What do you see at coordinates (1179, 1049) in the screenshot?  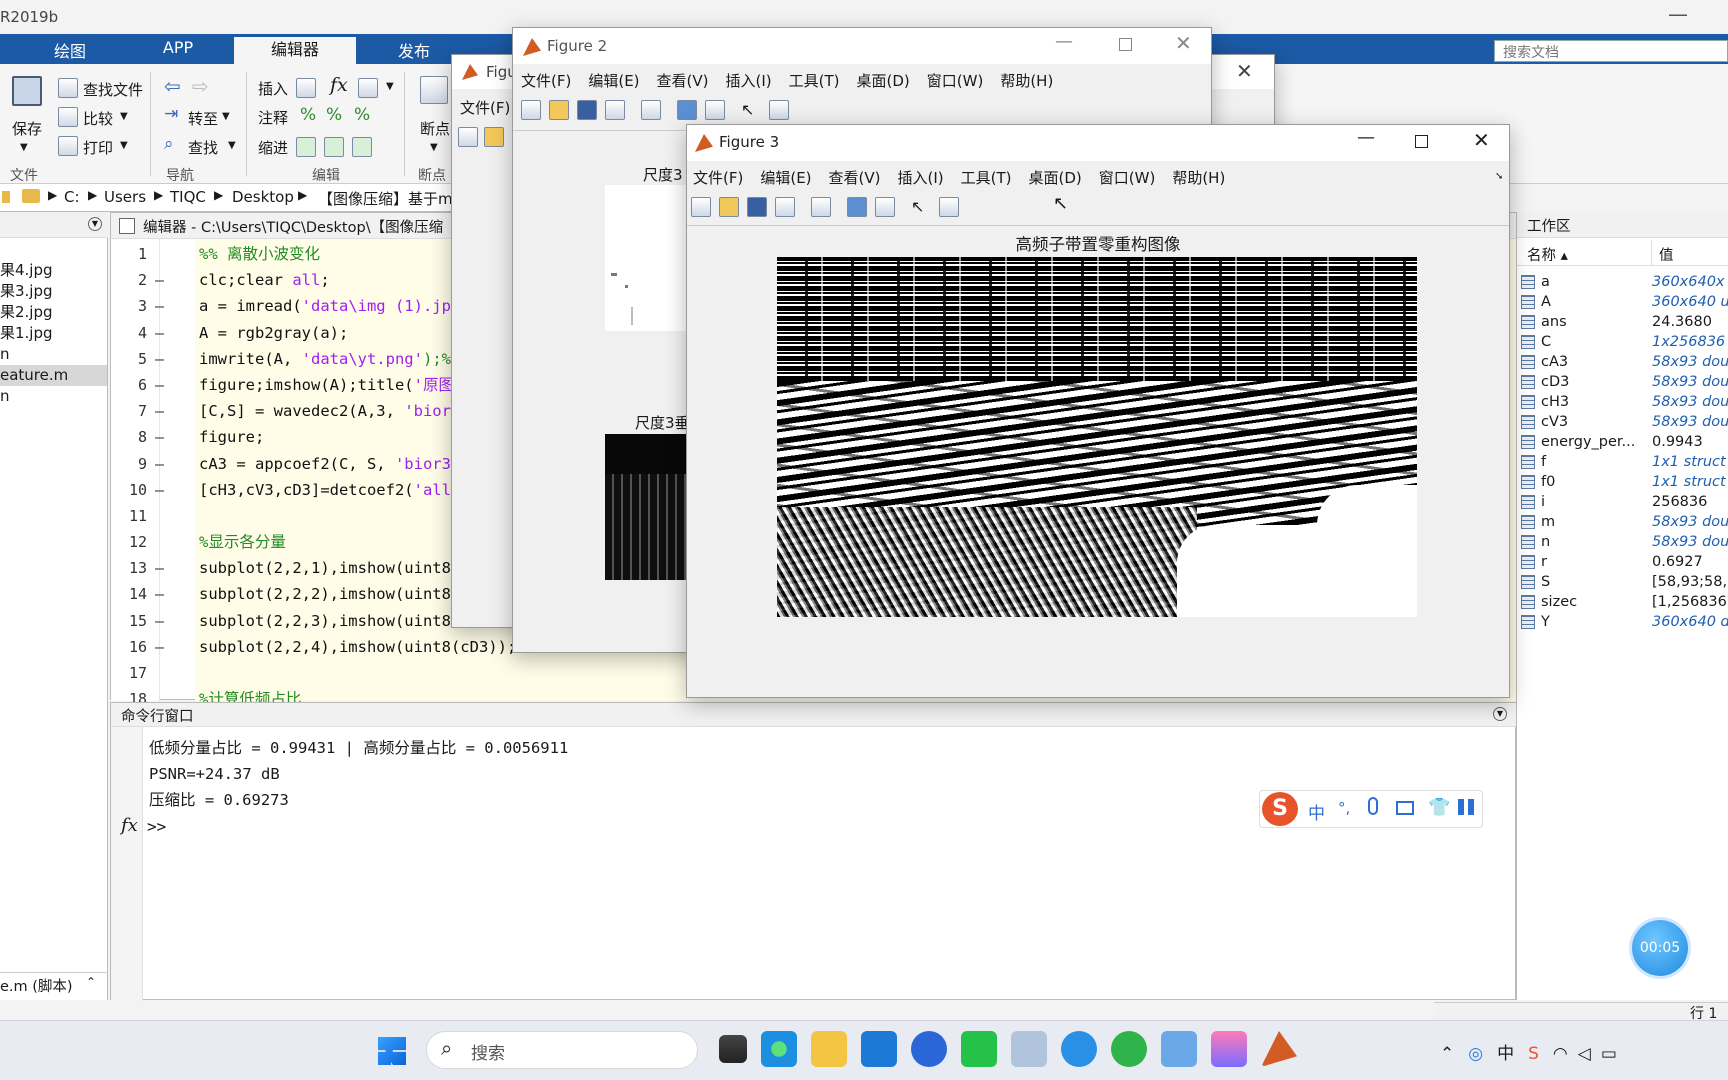 I see `notepad-icon` at bounding box center [1179, 1049].